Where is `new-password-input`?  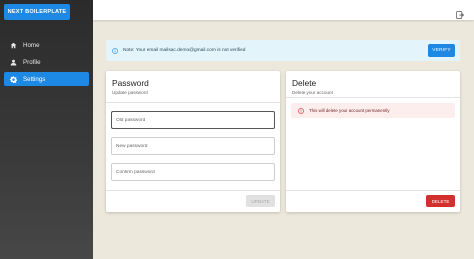
new-password-input is located at coordinates (195, 146).